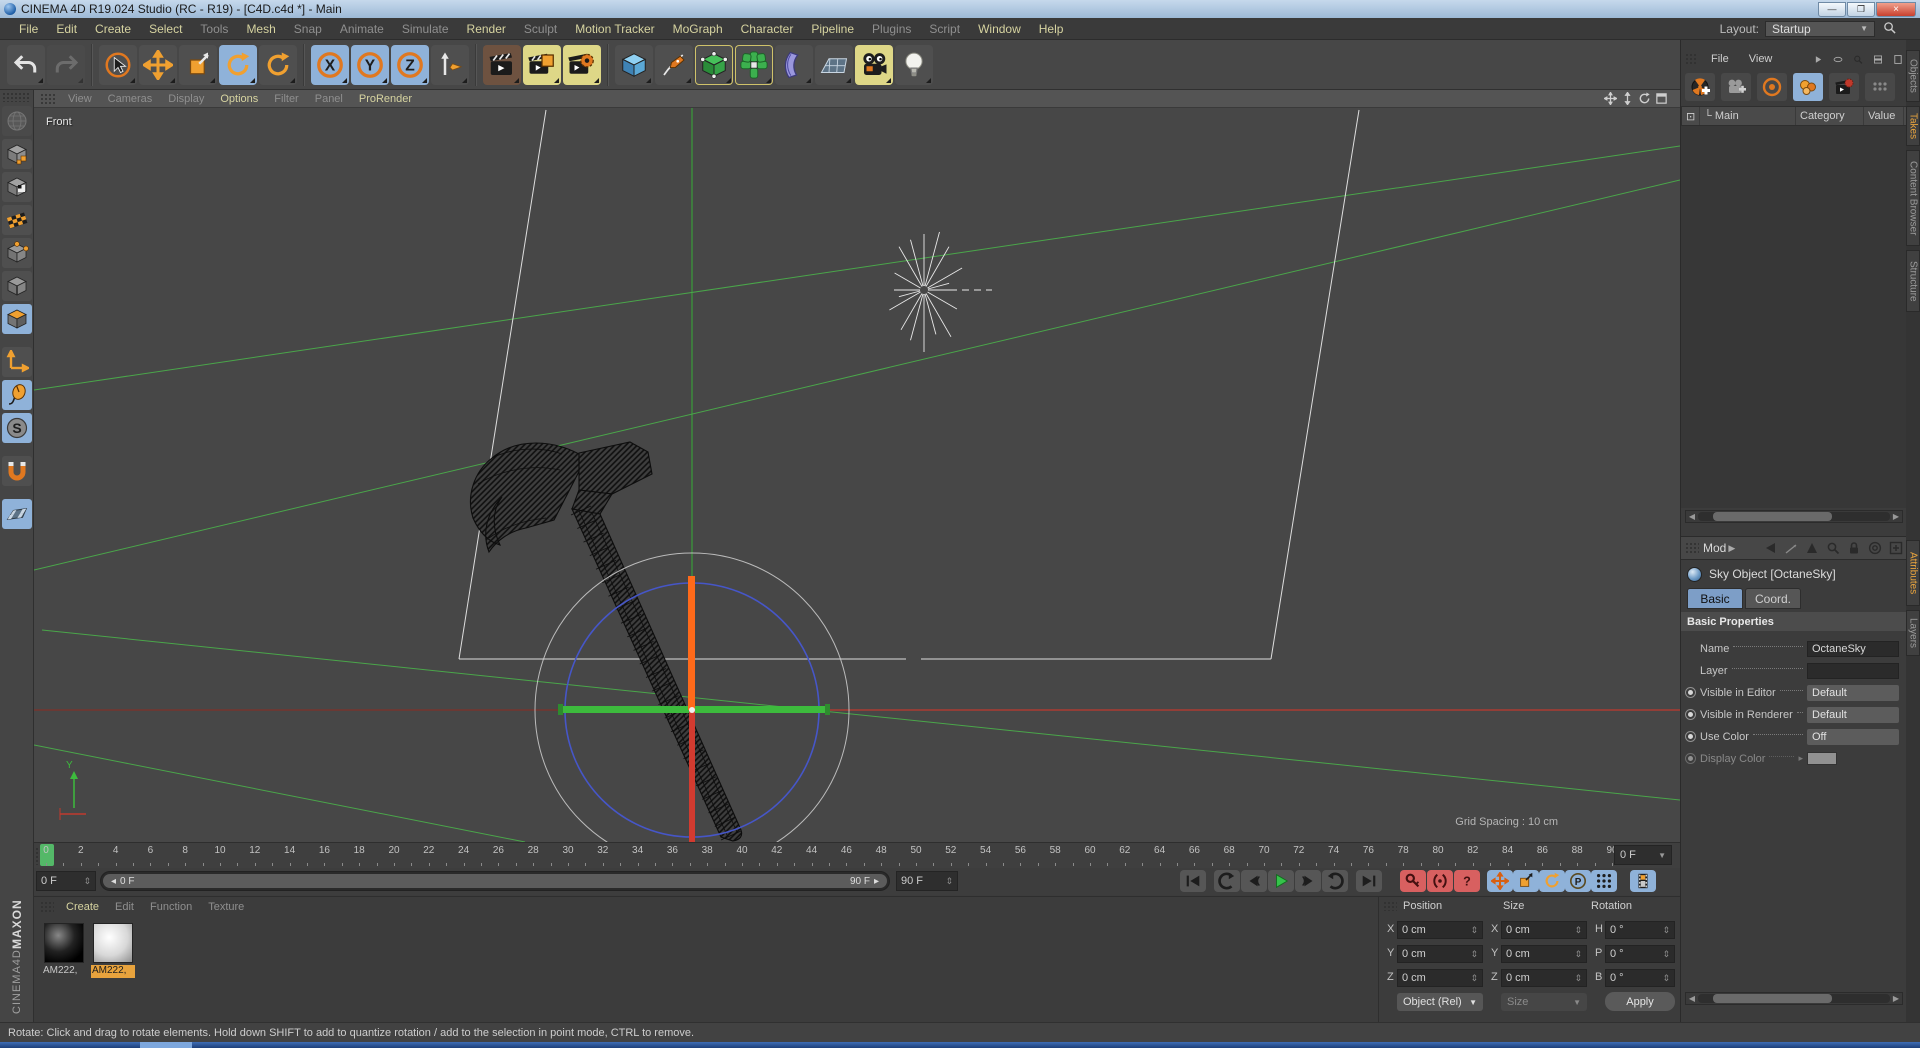 This screenshot has width=1920, height=1048. What do you see at coordinates (1773, 598) in the screenshot?
I see `attribute-tab-coord: Coord.` at bounding box center [1773, 598].